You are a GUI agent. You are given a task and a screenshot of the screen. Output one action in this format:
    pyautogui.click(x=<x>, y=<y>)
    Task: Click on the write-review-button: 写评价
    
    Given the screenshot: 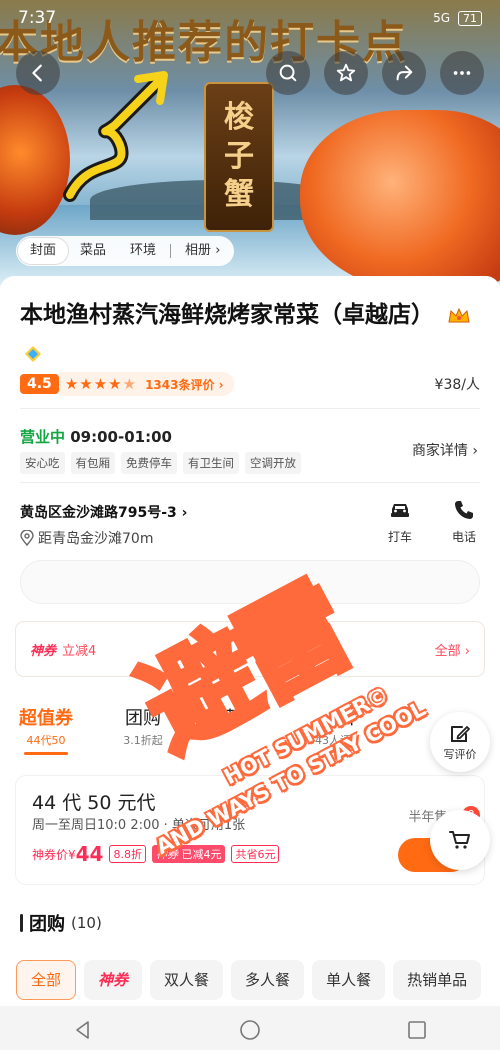 What is the action you would take?
    pyautogui.click(x=460, y=742)
    